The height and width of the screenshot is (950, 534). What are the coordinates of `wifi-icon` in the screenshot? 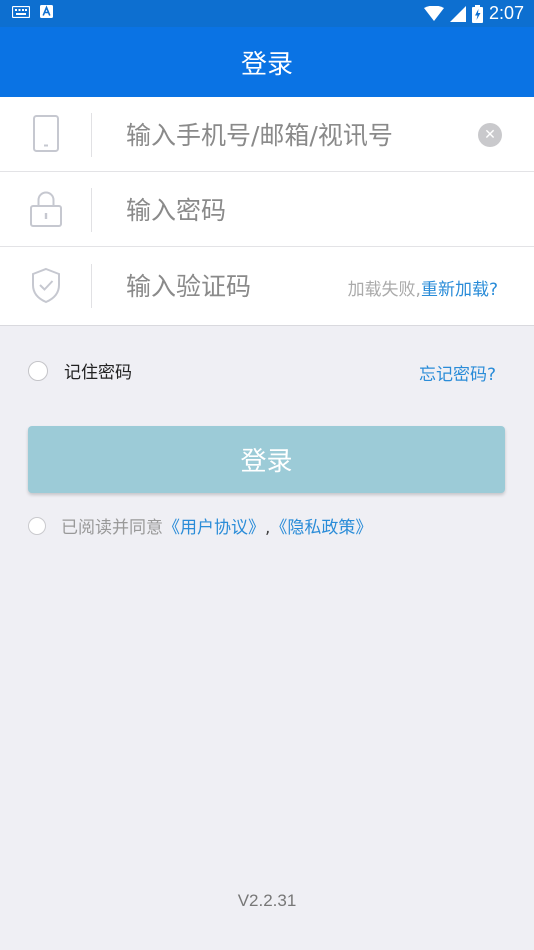 It's located at (433, 13).